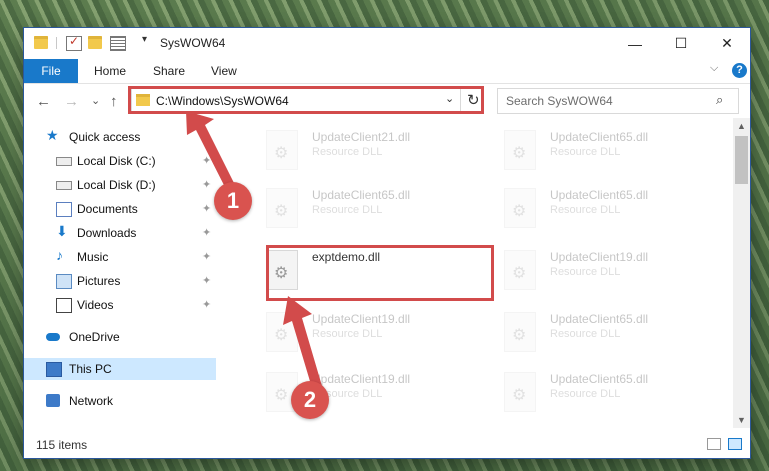  What do you see at coordinates (254, 249) in the screenshot?
I see `annotation-arrows` at bounding box center [254, 249].